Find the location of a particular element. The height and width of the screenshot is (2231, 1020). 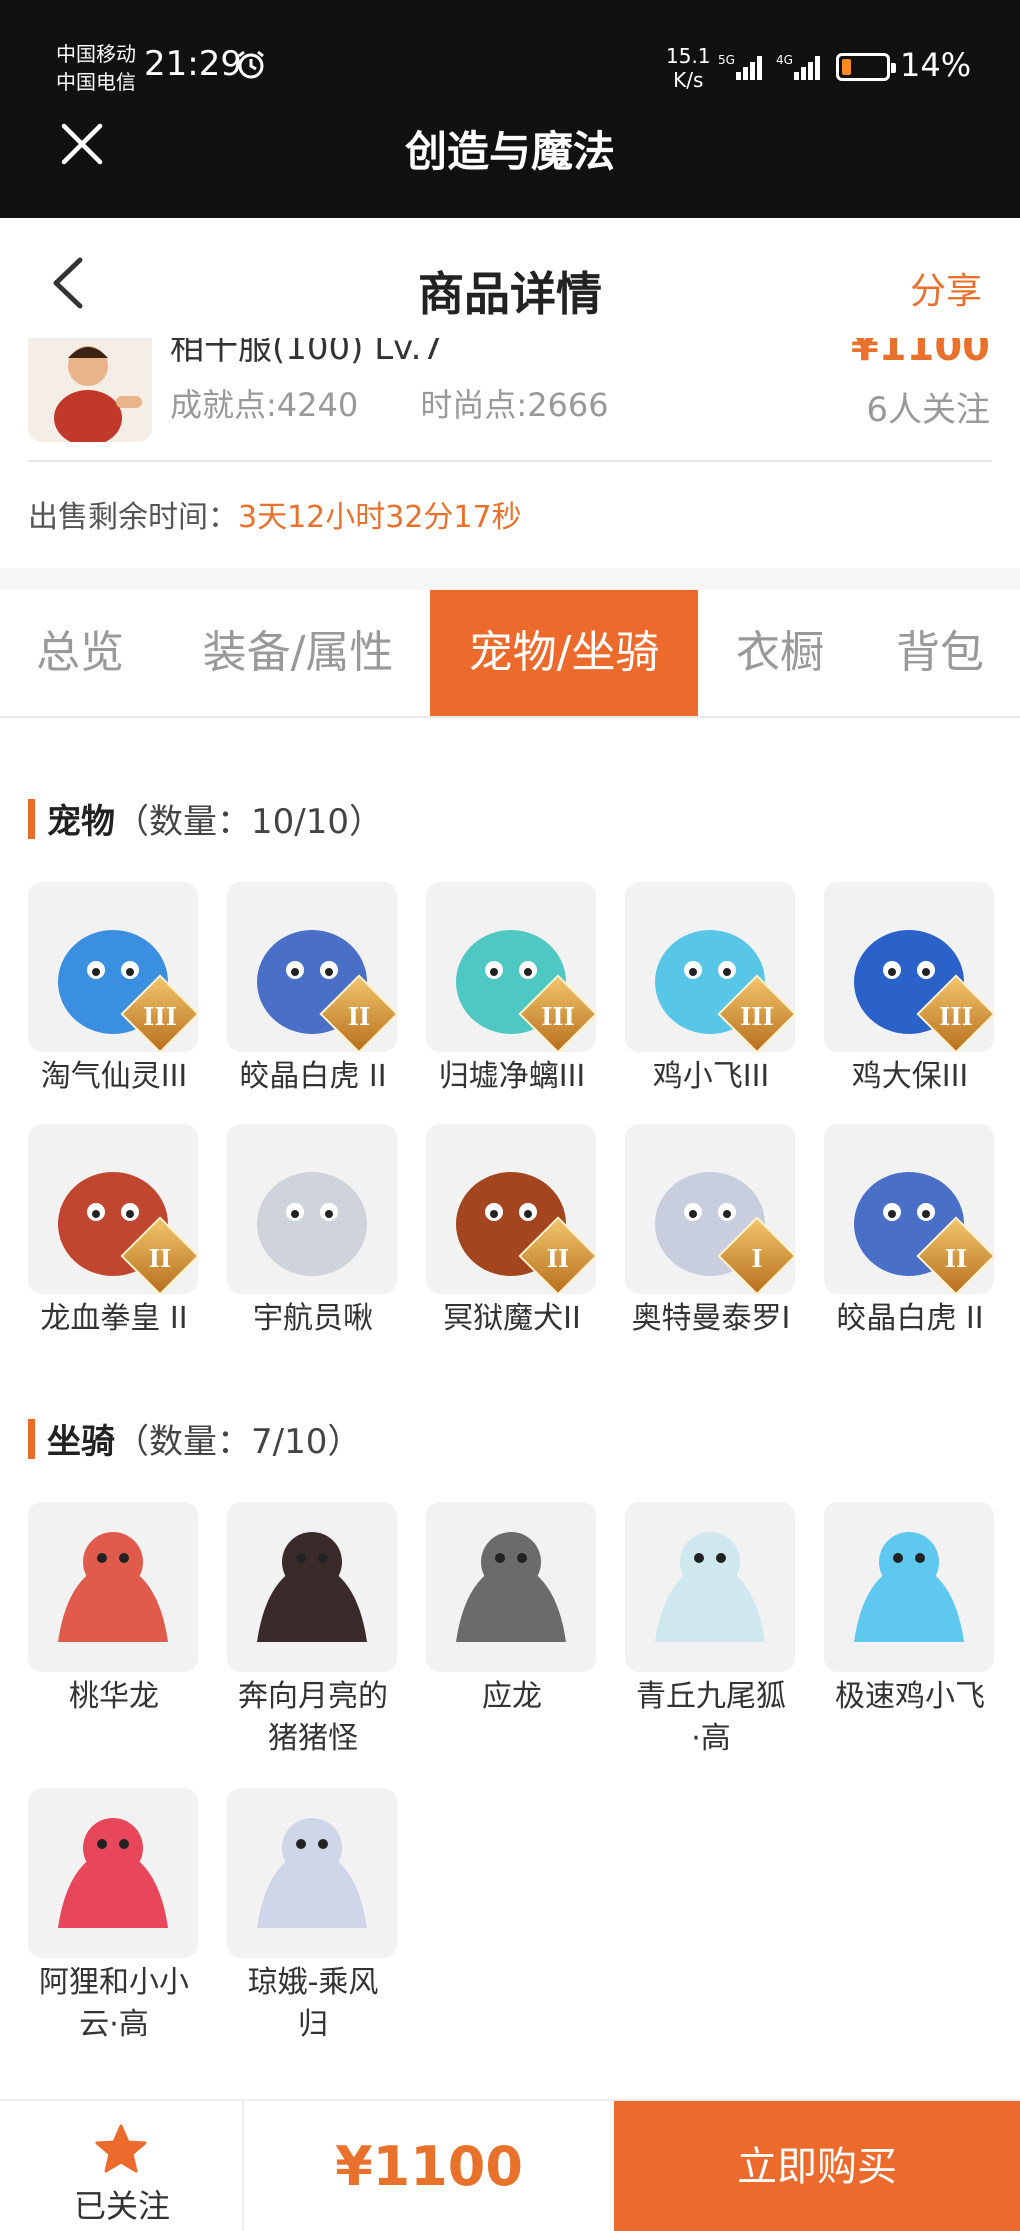

share-button: 分享 is located at coordinates (946, 288).